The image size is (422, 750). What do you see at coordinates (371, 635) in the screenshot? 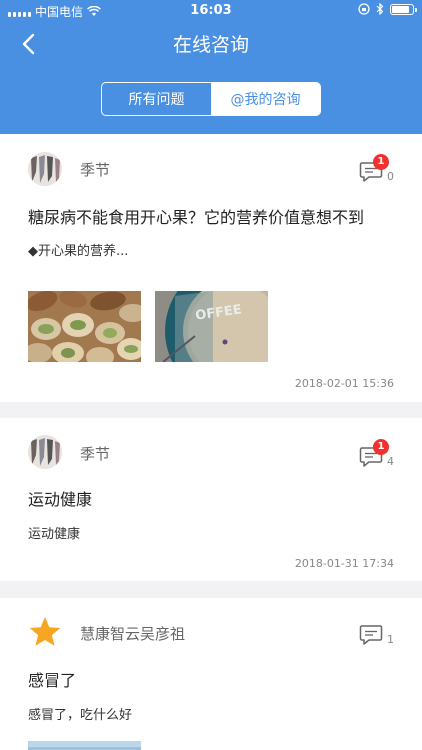
I see `comment-icon` at bounding box center [371, 635].